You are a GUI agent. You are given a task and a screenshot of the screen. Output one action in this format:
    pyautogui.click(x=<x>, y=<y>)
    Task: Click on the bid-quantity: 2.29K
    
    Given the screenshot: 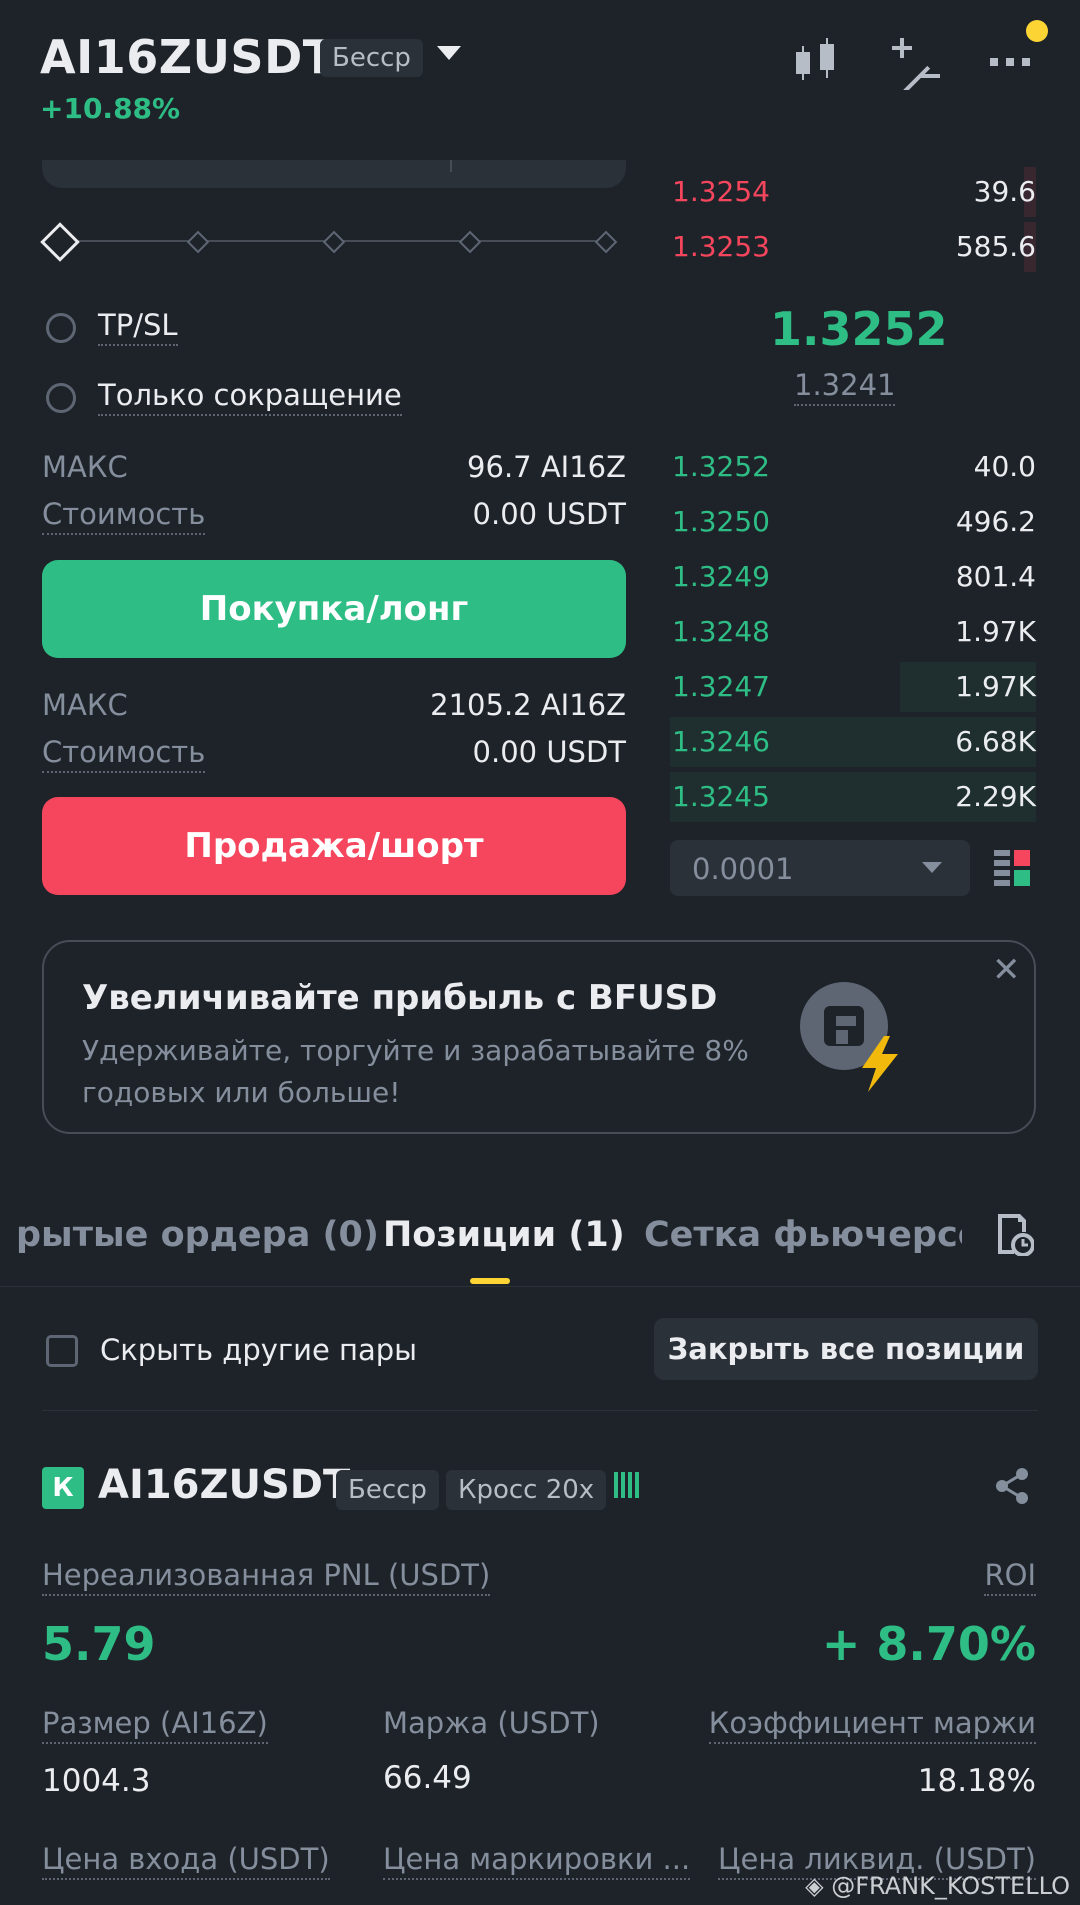 What is the action you would take?
    pyautogui.click(x=995, y=796)
    